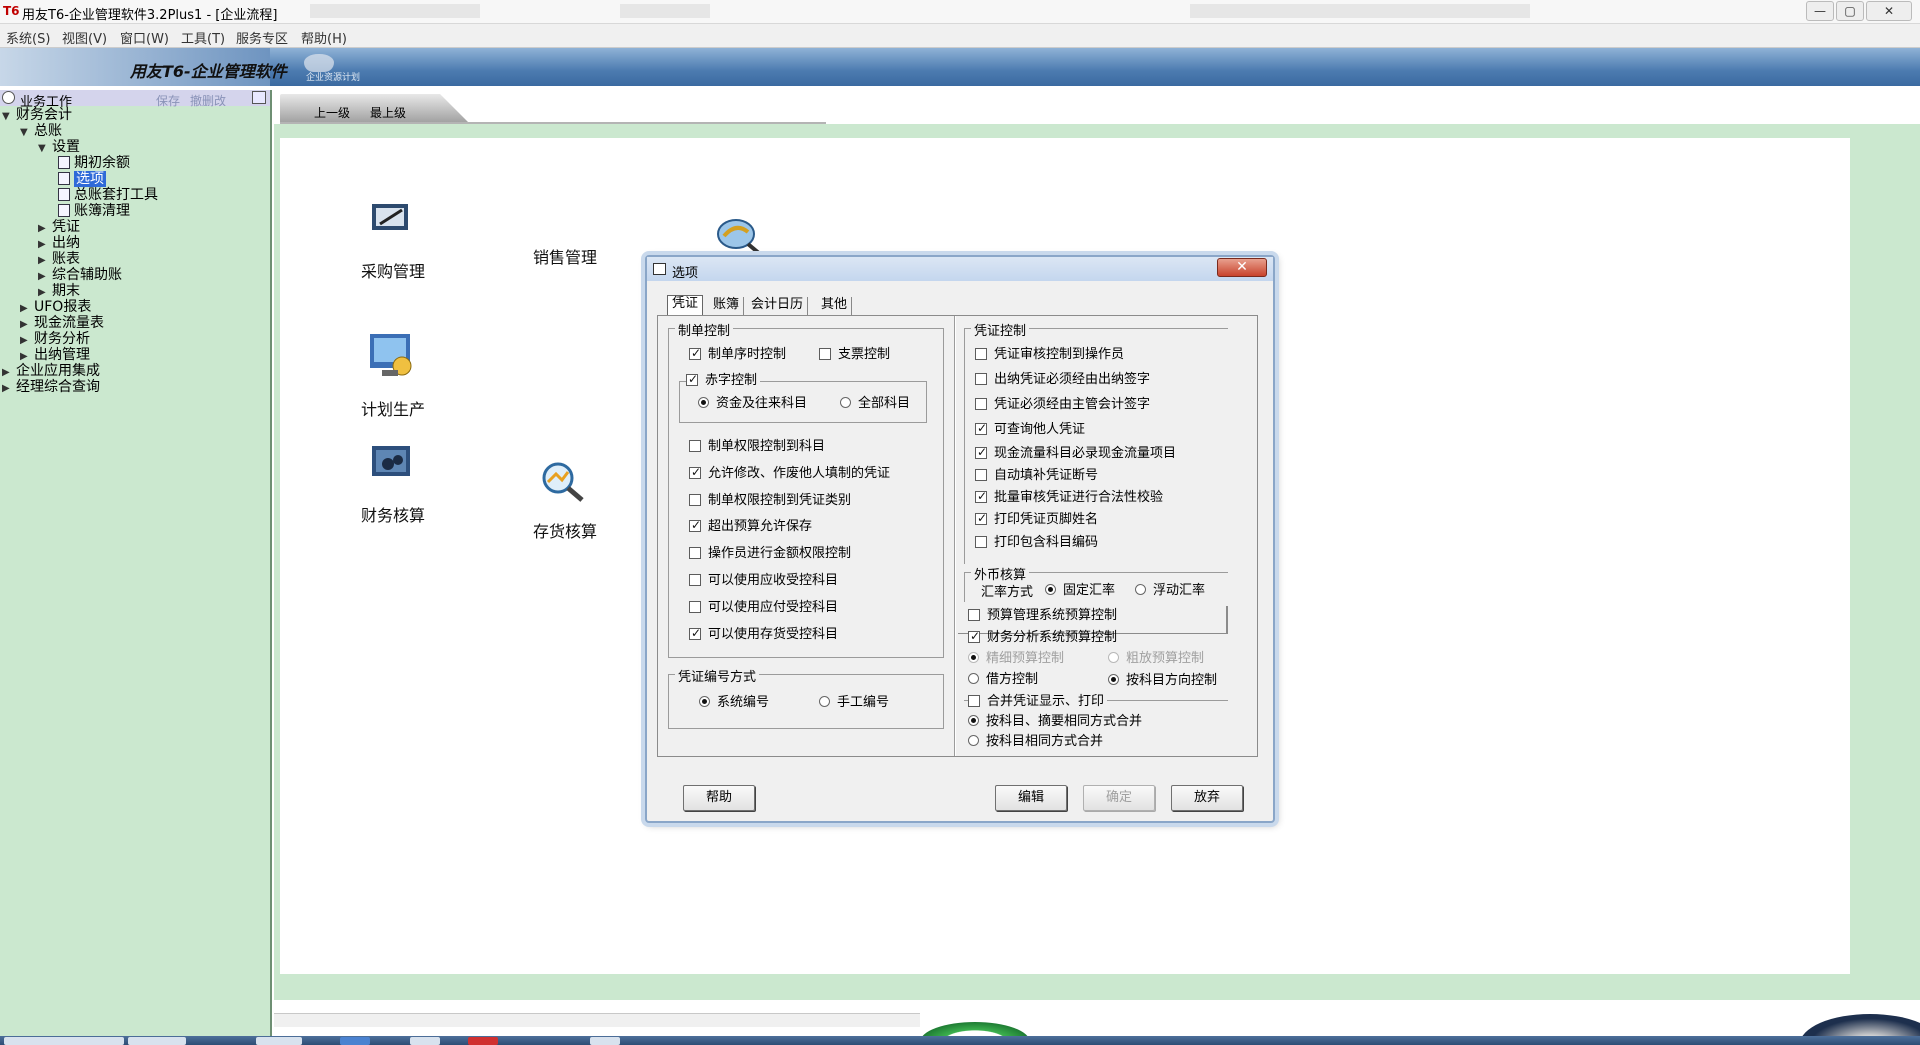  I want to click on expand-icon: ▶, so click(7, 389).